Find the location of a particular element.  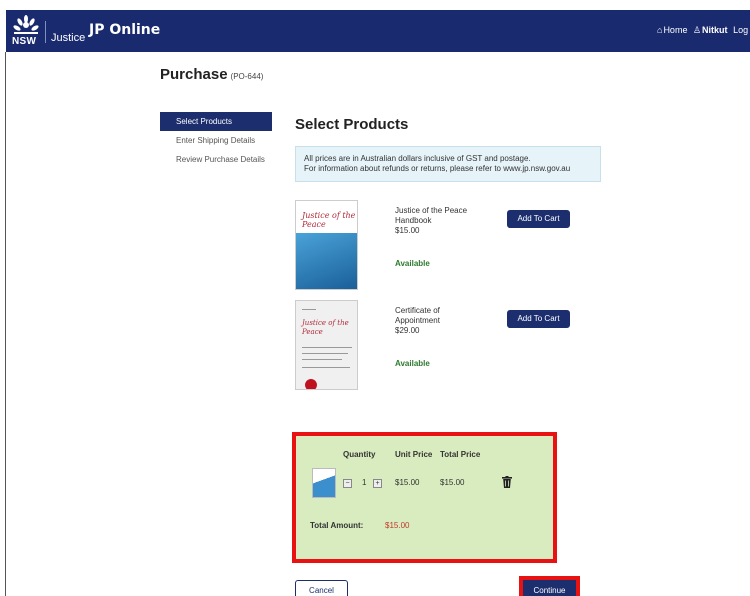

page-title: Purchase (PO-644) is located at coordinates (211, 74).